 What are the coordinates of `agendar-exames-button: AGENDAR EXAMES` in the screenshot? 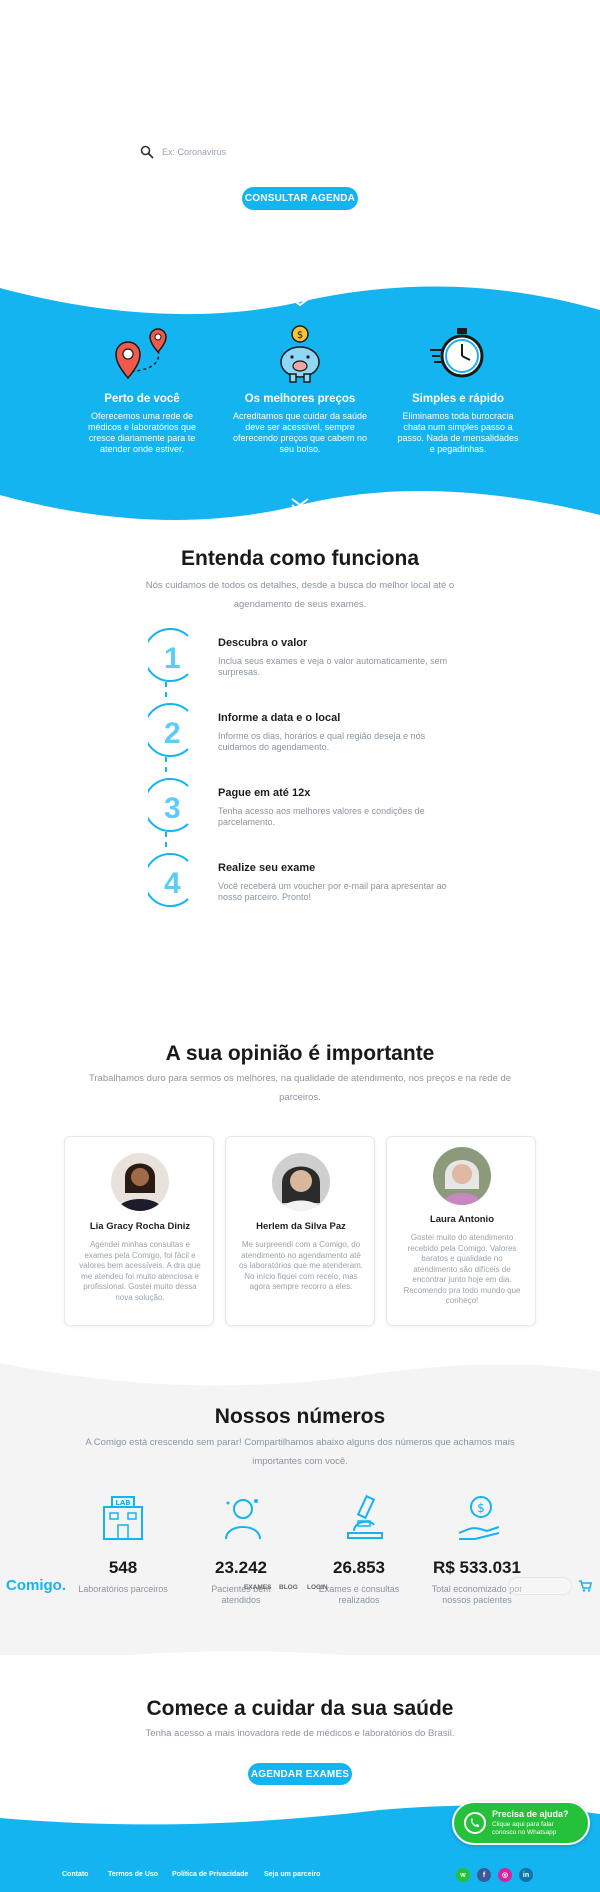 It's located at (300, 1774).